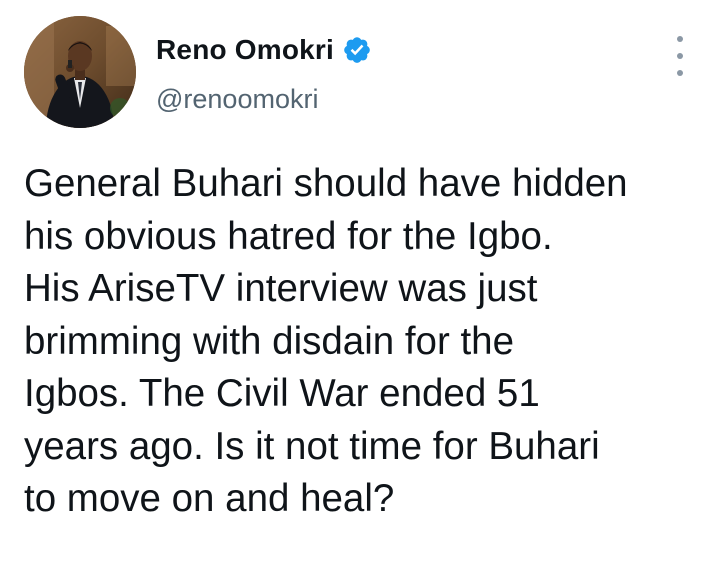  What do you see at coordinates (264, 72) in the screenshot?
I see `tweet-header: Reno Omokri @renoomokri` at bounding box center [264, 72].